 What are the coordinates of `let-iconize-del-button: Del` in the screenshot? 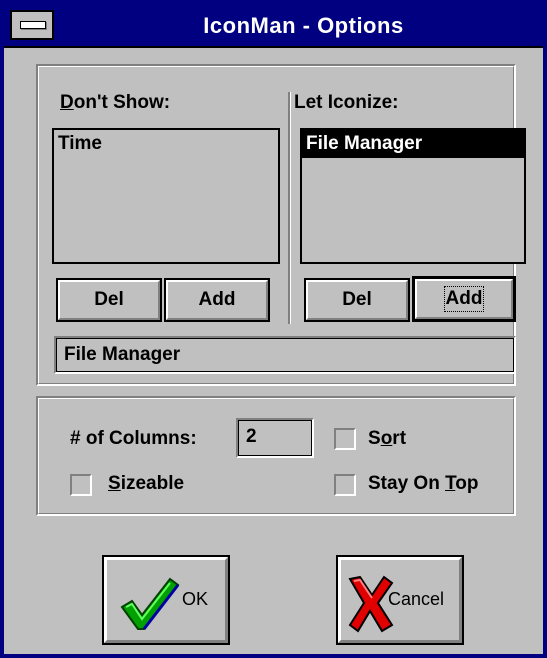 It's located at (357, 300).